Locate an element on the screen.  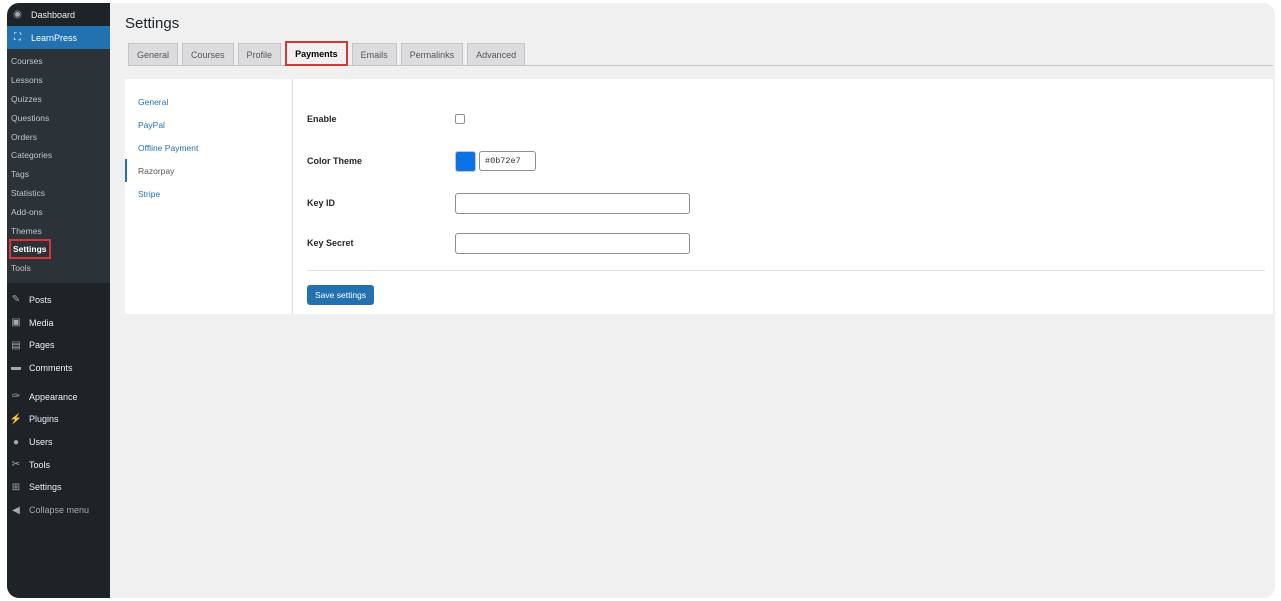
tab-emails: Emails is located at coordinates (374, 54).